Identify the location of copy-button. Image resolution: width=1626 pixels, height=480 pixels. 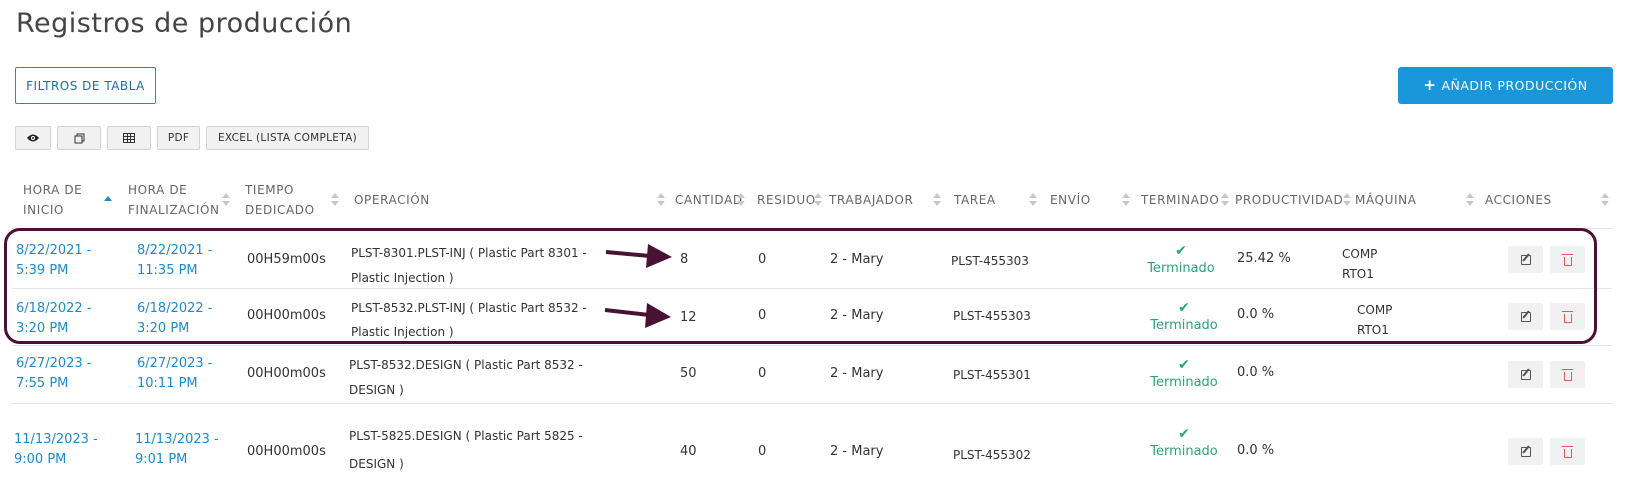
(79, 138).